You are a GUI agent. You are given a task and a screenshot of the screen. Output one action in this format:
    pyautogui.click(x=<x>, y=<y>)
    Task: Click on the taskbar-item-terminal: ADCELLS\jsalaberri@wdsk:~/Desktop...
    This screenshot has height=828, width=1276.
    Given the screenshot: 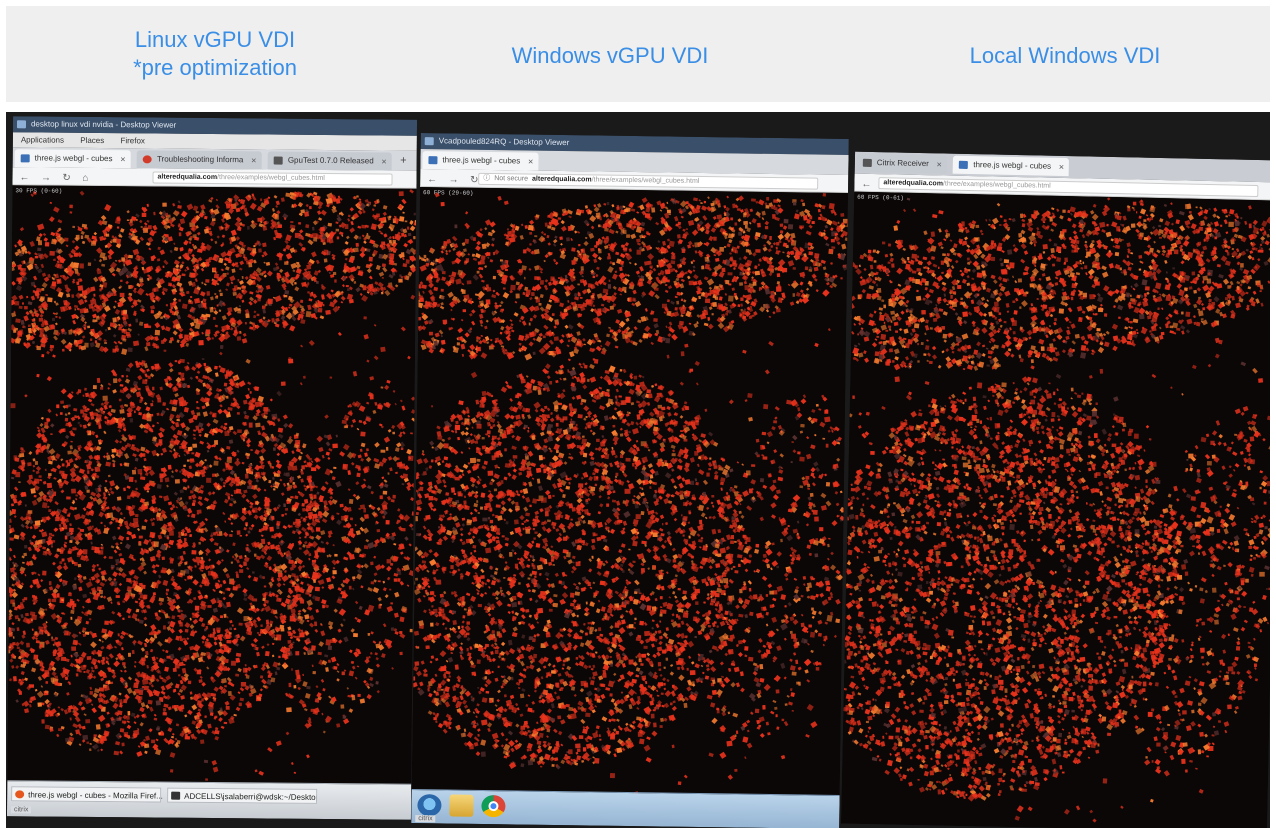 What is the action you would take?
    pyautogui.click(x=242, y=795)
    